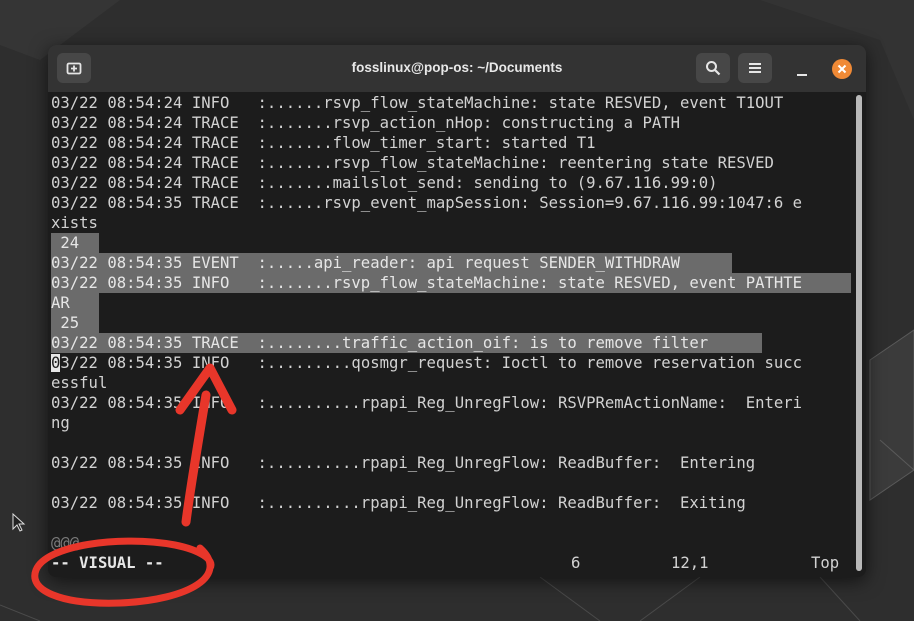  What do you see at coordinates (825, 563) in the screenshot?
I see `scroll-position: Top` at bounding box center [825, 563].